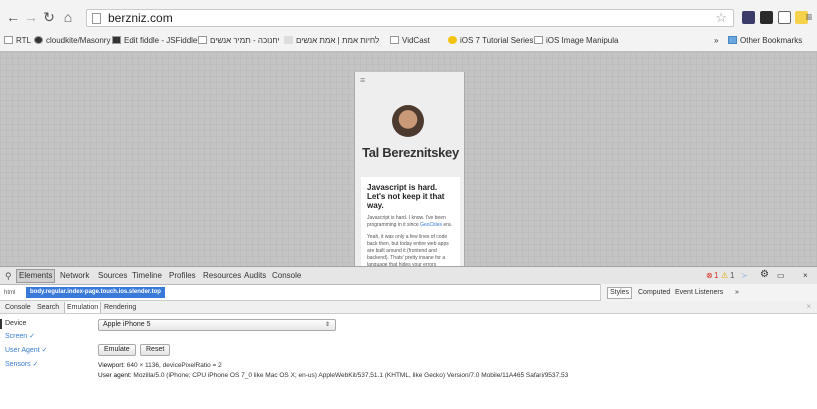 This screenshot has width=817, height=409. I want to click on drawer-close-icon: ×, so click(808, 307).